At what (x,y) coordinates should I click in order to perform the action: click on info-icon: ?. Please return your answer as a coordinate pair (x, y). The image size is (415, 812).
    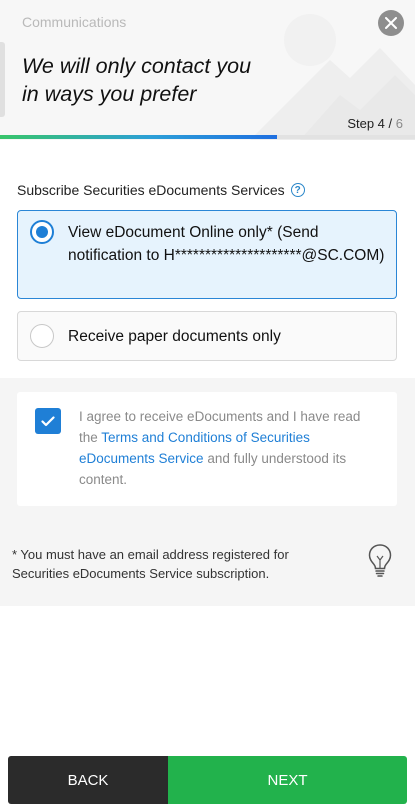
    Looking at the image, I should click on (297, 190).